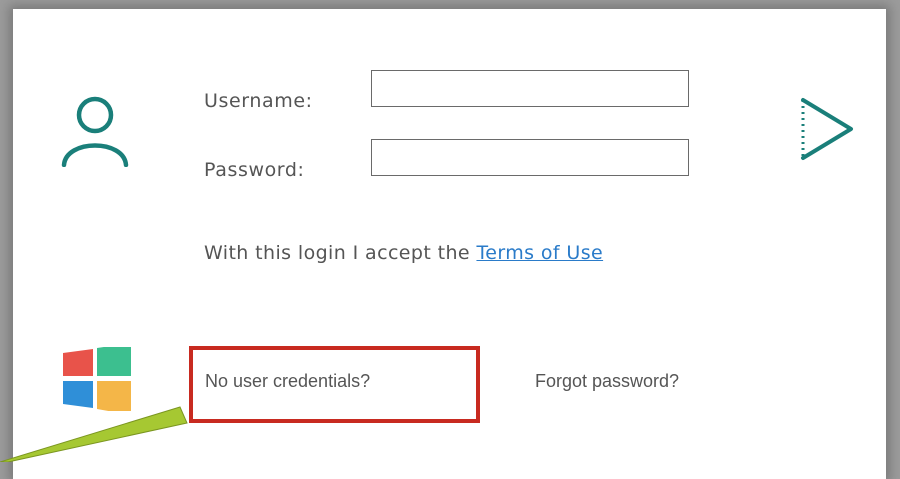 This screenshot has width=900, height=479. What do you see at coordinates (607, 381) in the screenshot?
I see `forgot-password-link: Forgot password?` at bounding box center [607, 381].